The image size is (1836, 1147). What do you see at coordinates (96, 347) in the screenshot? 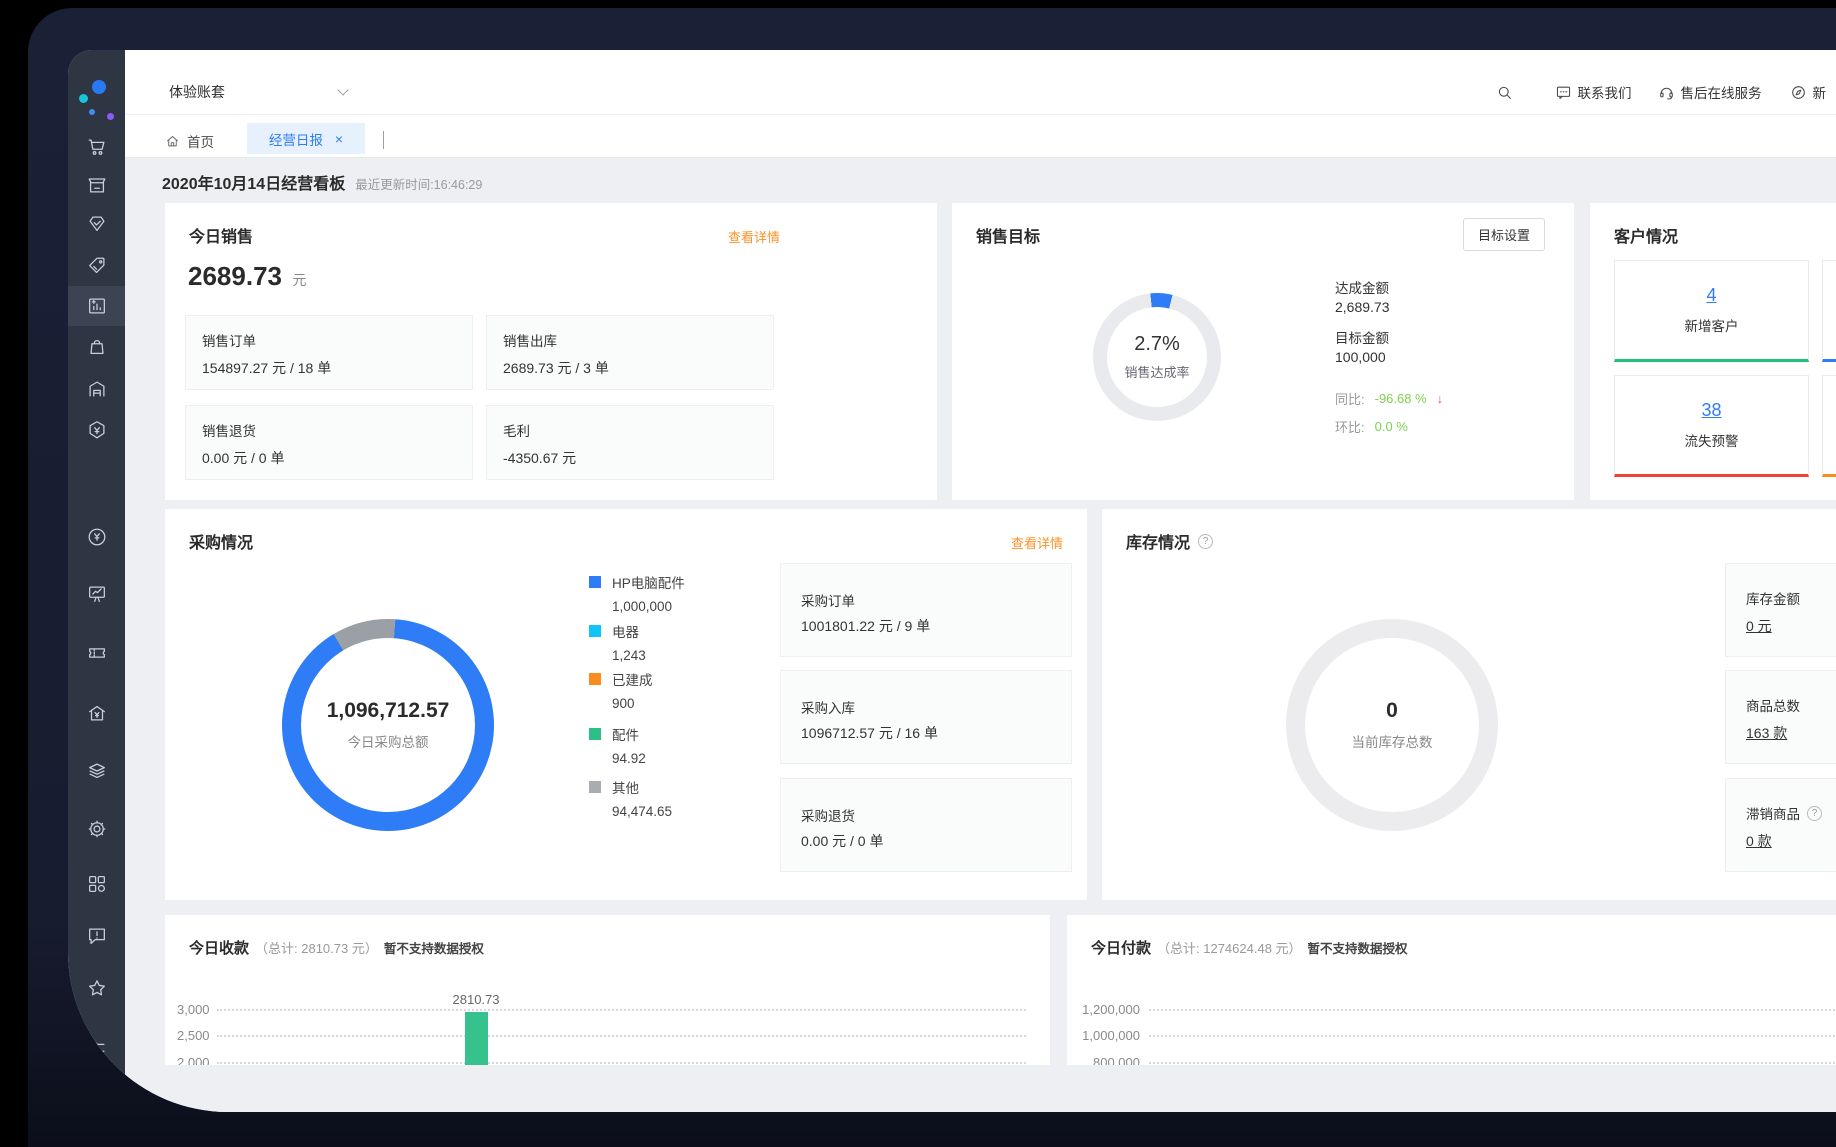
I see `sidebar-item-bag` at bounding box center [96, 347].